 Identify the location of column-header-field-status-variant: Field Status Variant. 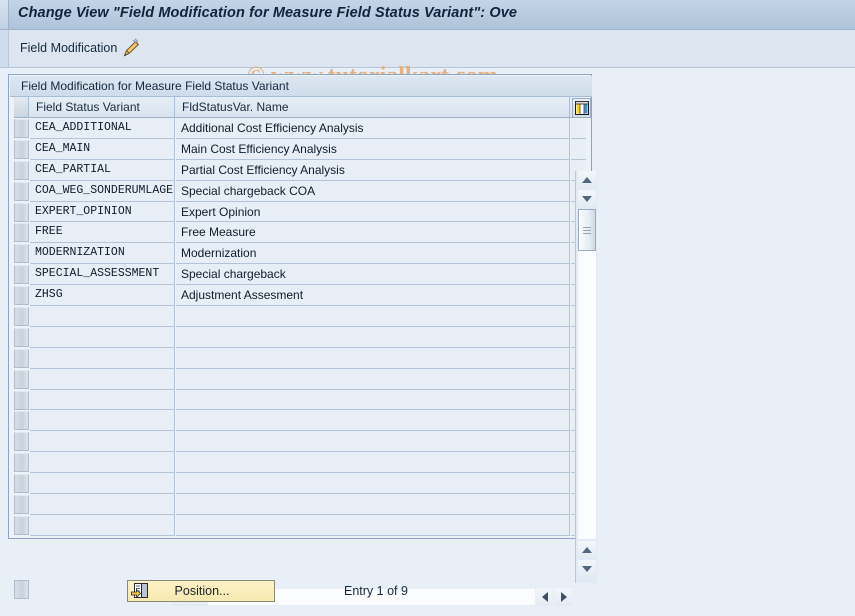
(102, 107).